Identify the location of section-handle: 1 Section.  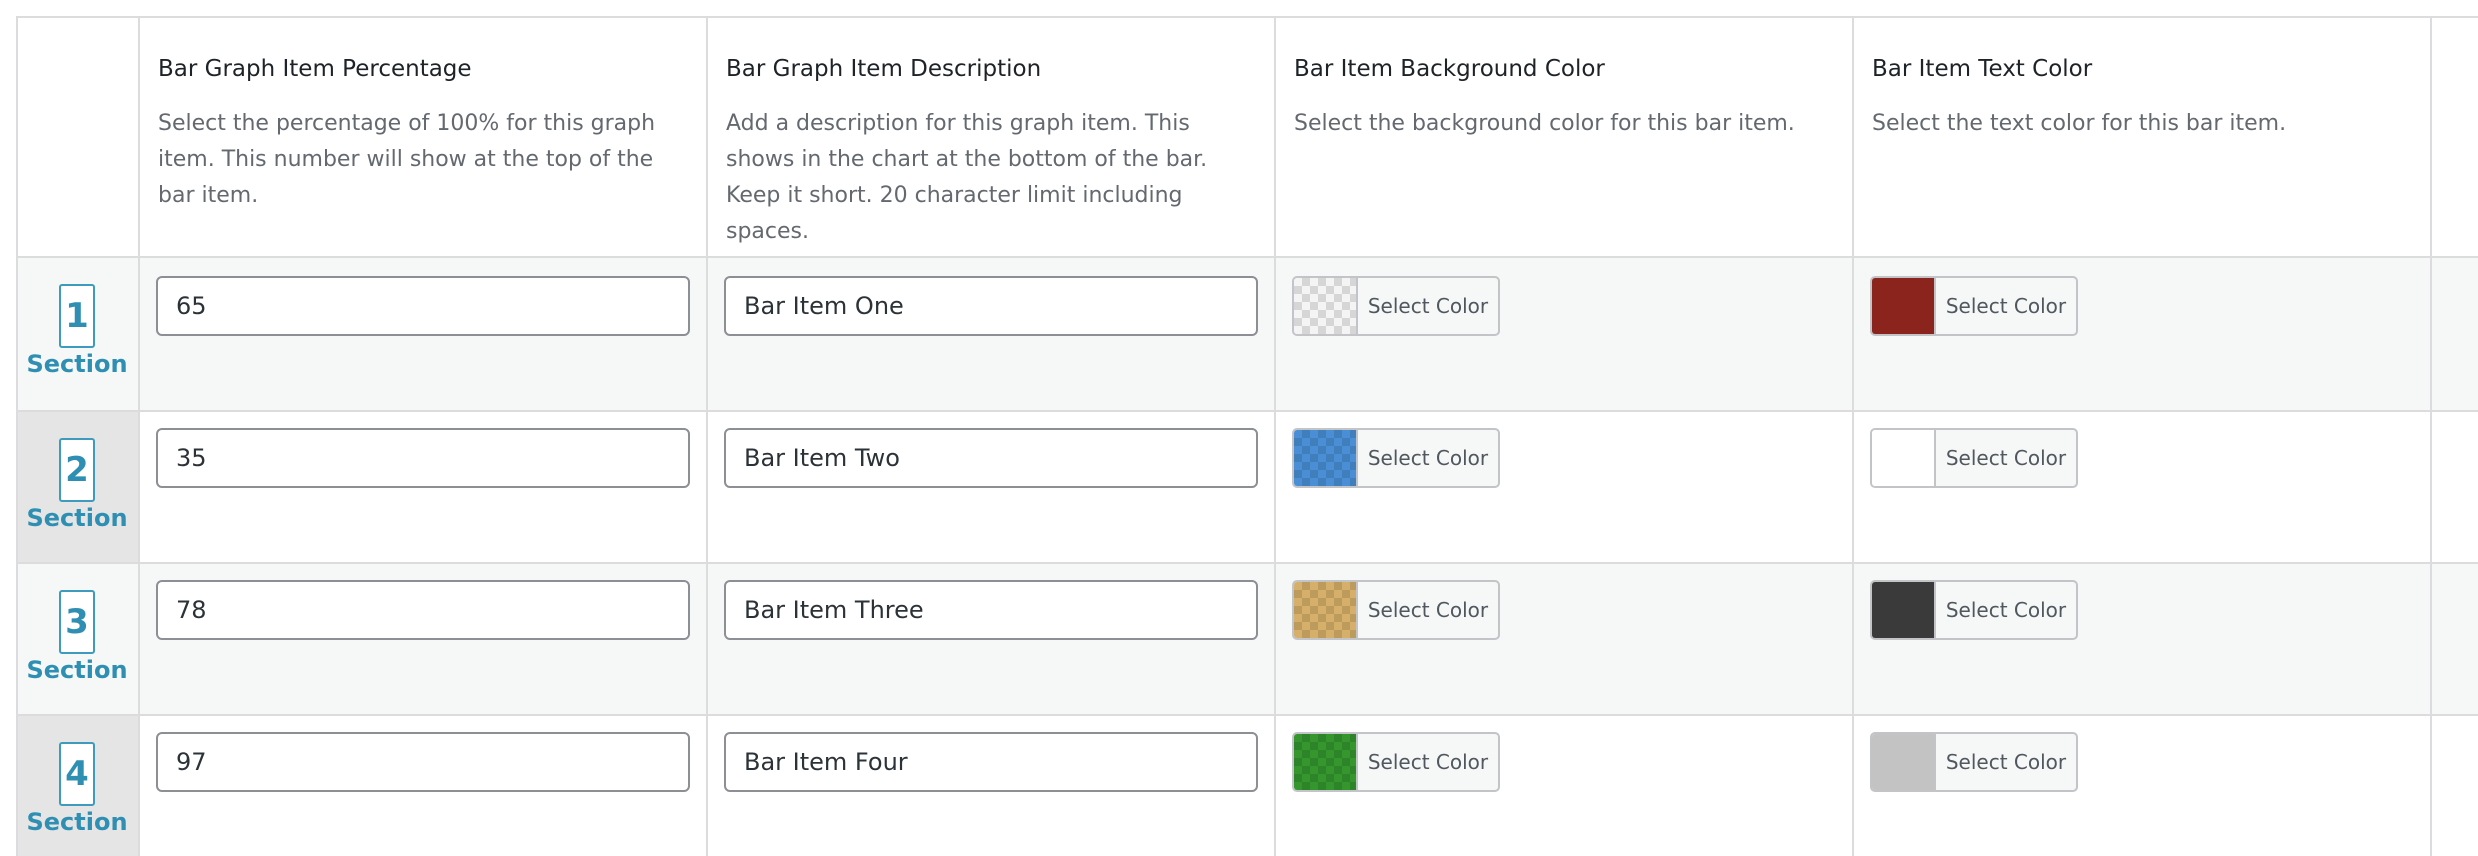
(77, 334).